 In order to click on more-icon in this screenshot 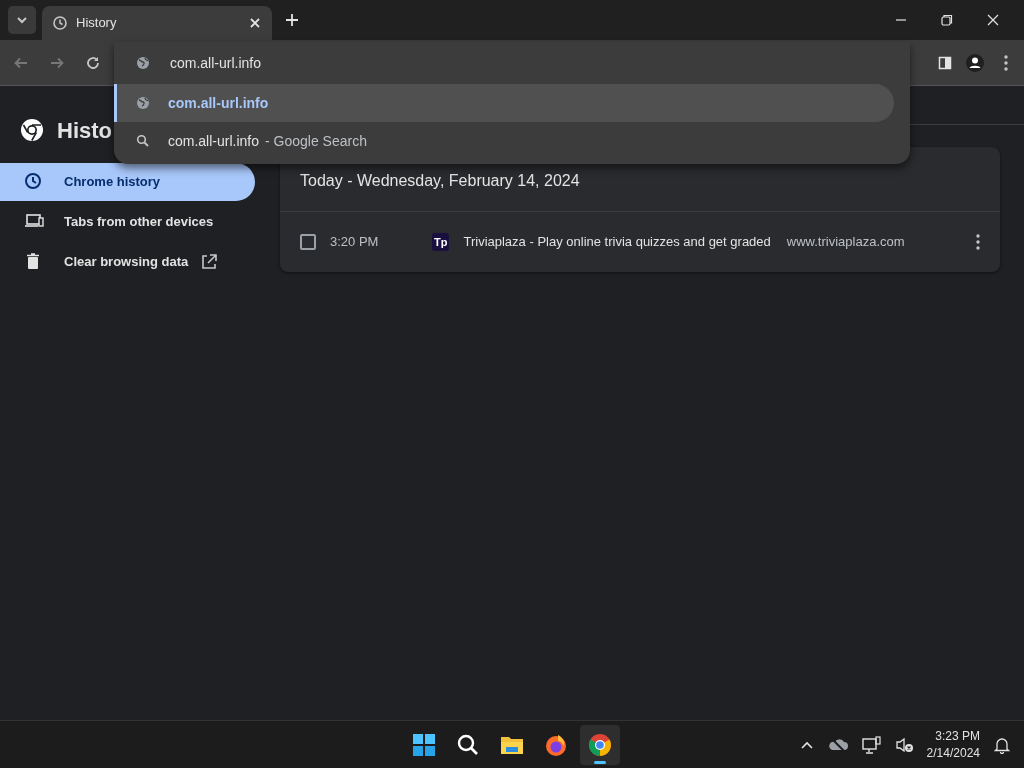, I will do `click(978, 242)`.